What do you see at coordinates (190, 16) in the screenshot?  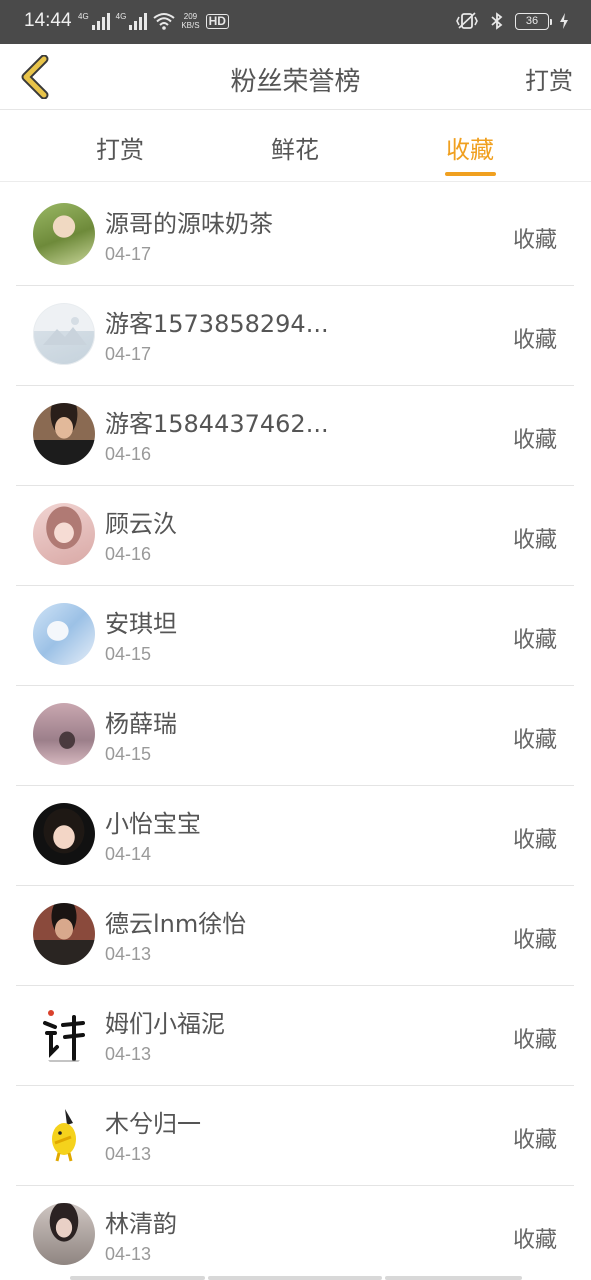 I see `network-speed-value: 209` at bounding box center [190, 16].